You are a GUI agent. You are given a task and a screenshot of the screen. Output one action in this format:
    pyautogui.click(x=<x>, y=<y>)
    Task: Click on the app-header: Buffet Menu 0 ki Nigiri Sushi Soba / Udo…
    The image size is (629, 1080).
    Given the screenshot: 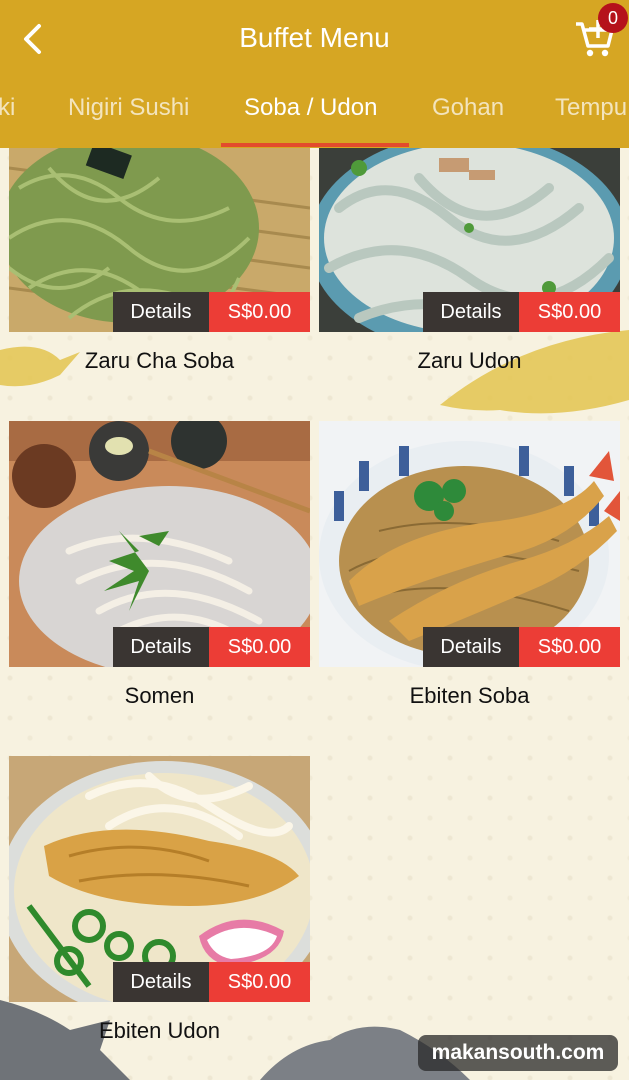 What is the action you would take?
    pyautogui.click(x=314, y=74)
    